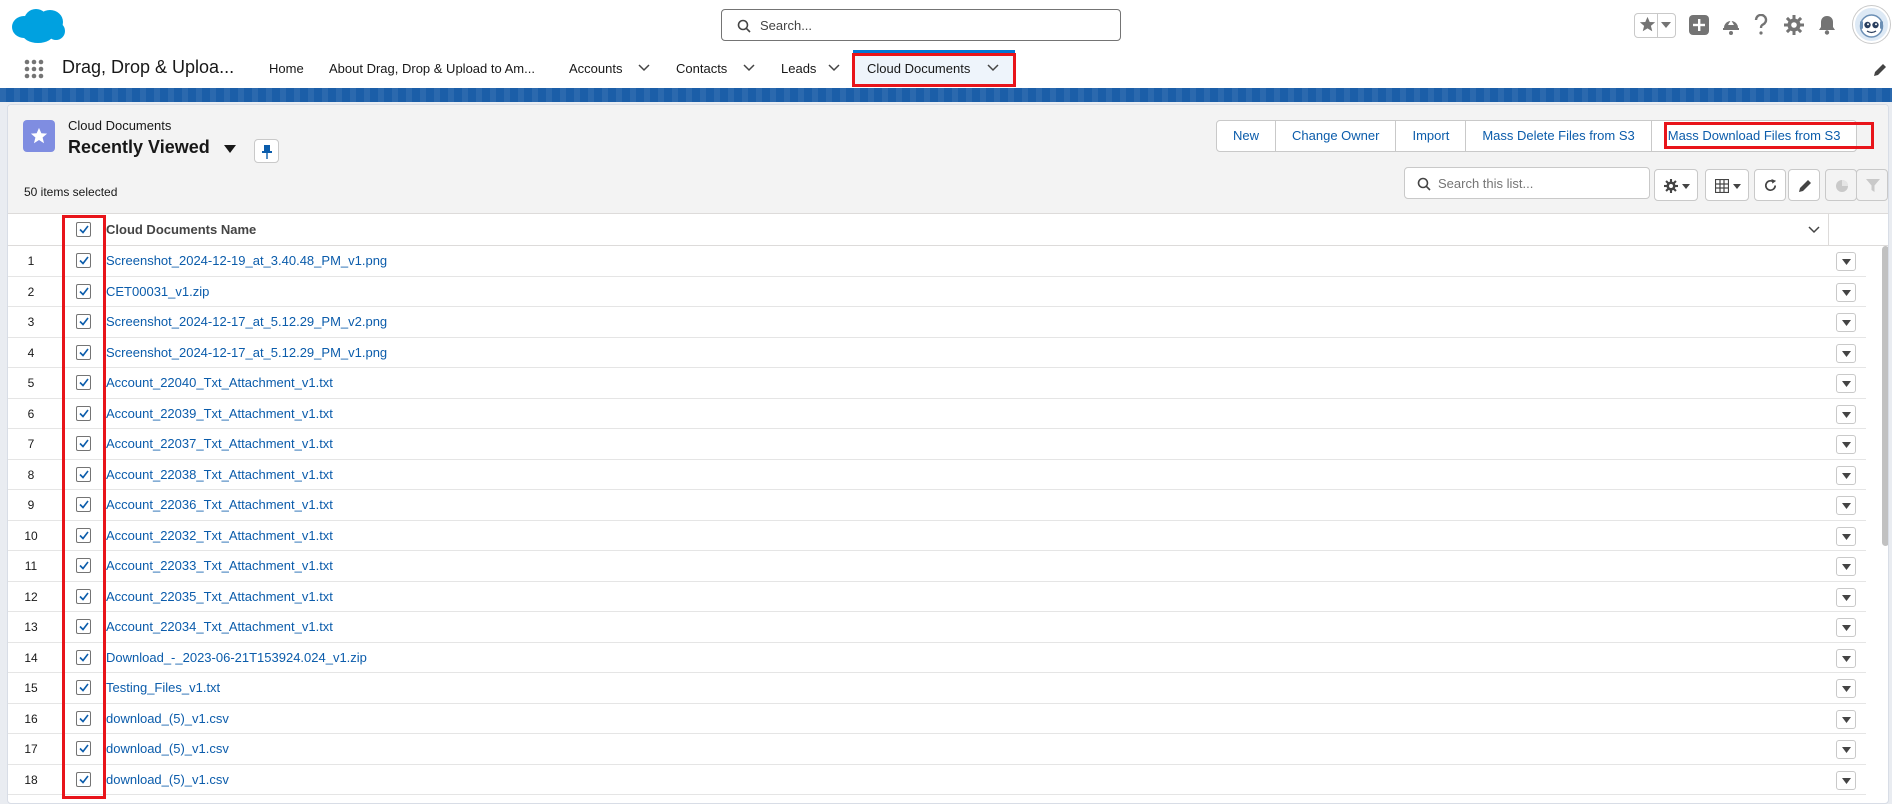  Describe the element at coordinates (31, 779) in the screenshot. I see `row-number: 18` at that location.